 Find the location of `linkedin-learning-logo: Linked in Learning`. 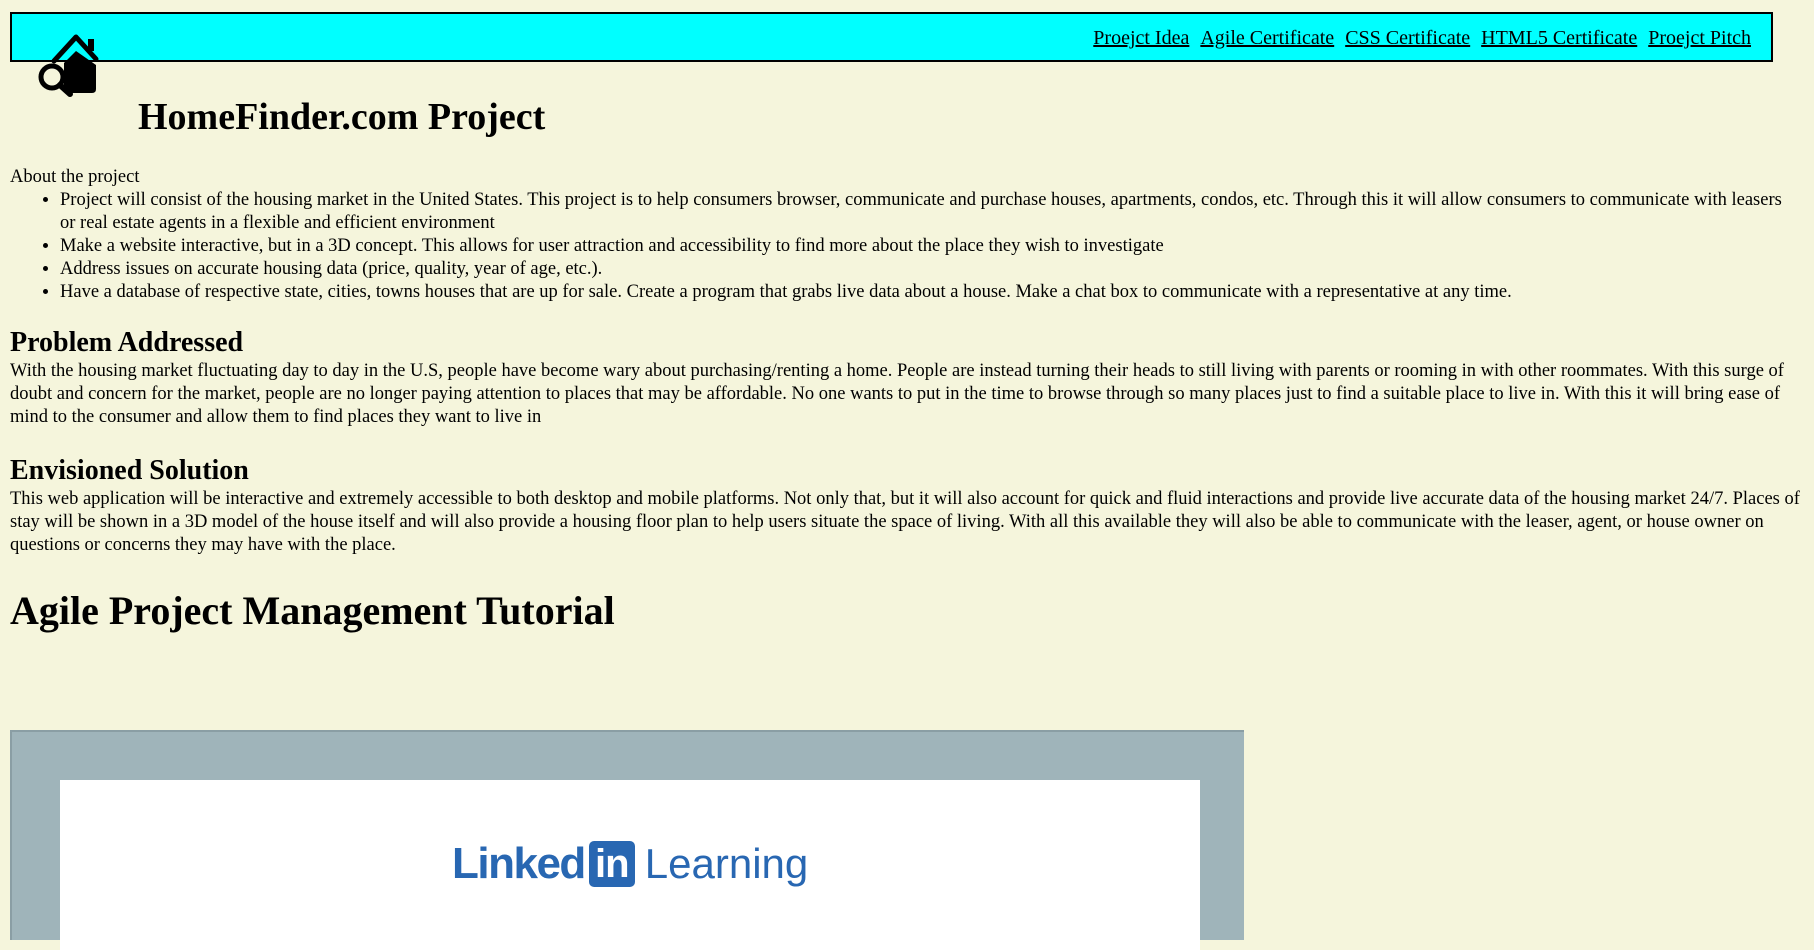

linkedin-learning-logo: Linked in Learning is located at coordinates (630, 863).